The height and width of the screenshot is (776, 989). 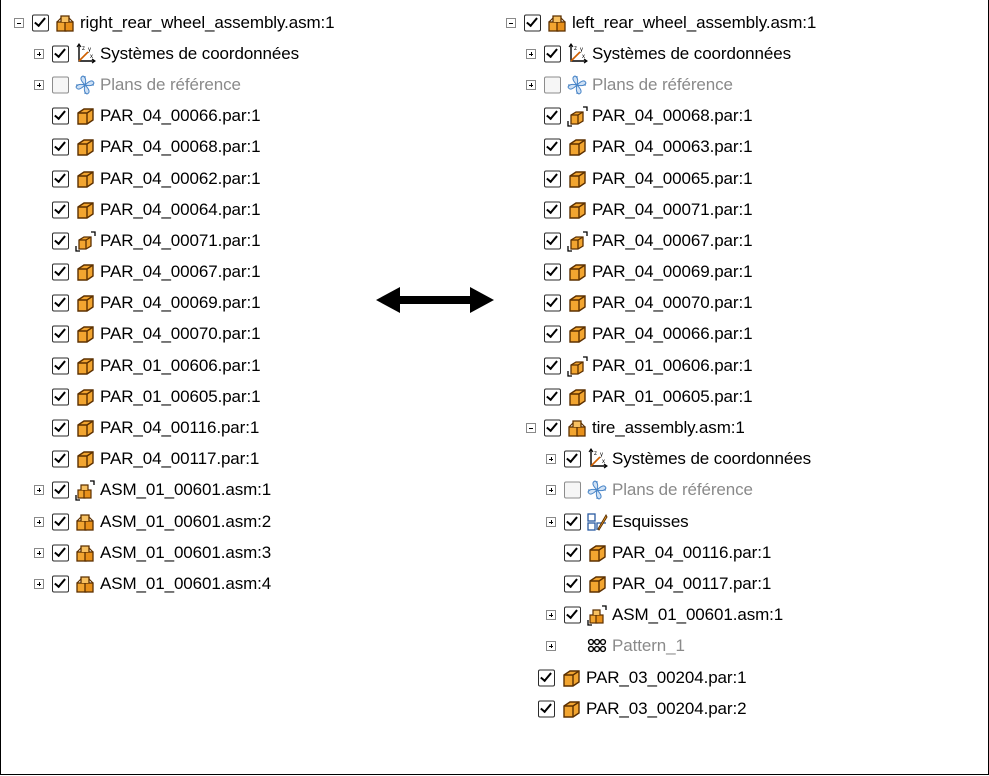 I want to click on svg-text: x, so click(x=603, y=462).